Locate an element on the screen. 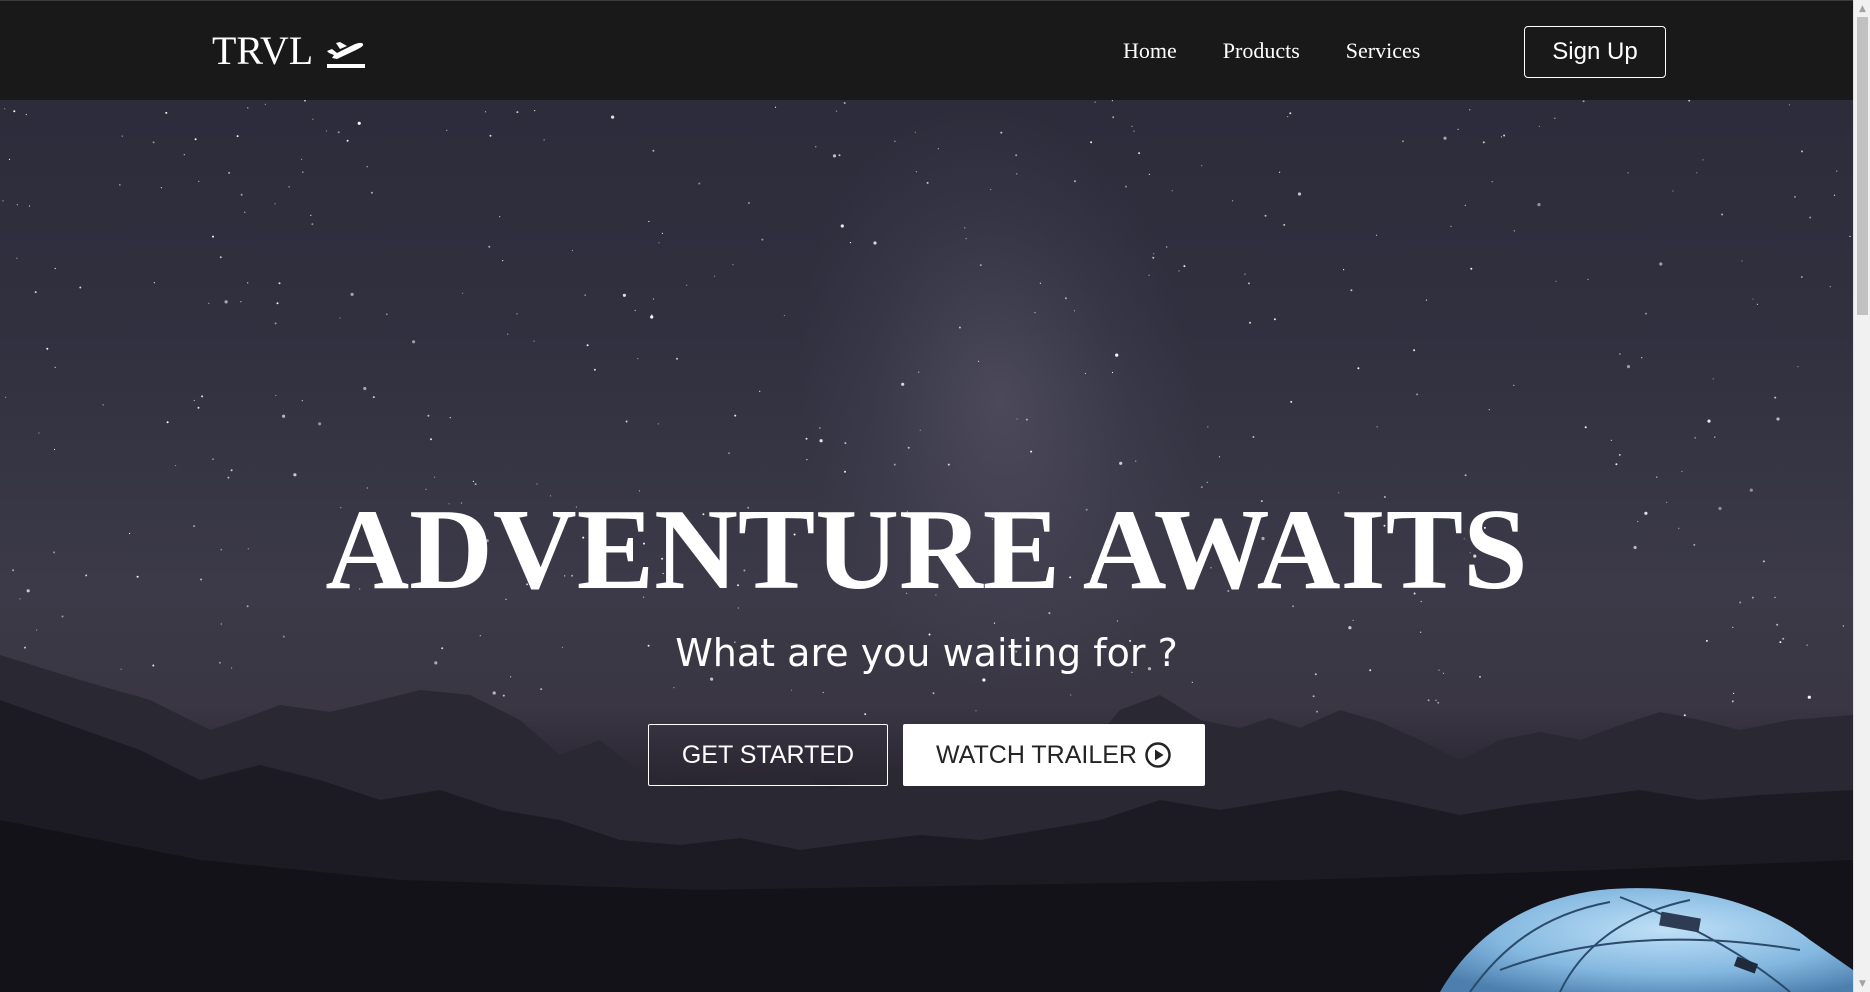 The height and width of the screenshot is (992, 1870). plane-departure-icon is located at coordinates (345, 51).